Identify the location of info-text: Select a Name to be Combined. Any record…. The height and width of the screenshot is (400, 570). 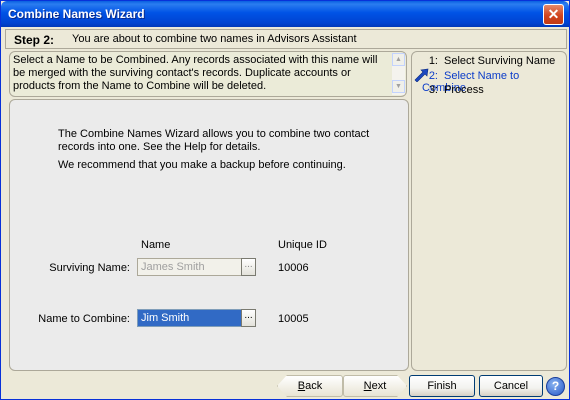
(195, 73).